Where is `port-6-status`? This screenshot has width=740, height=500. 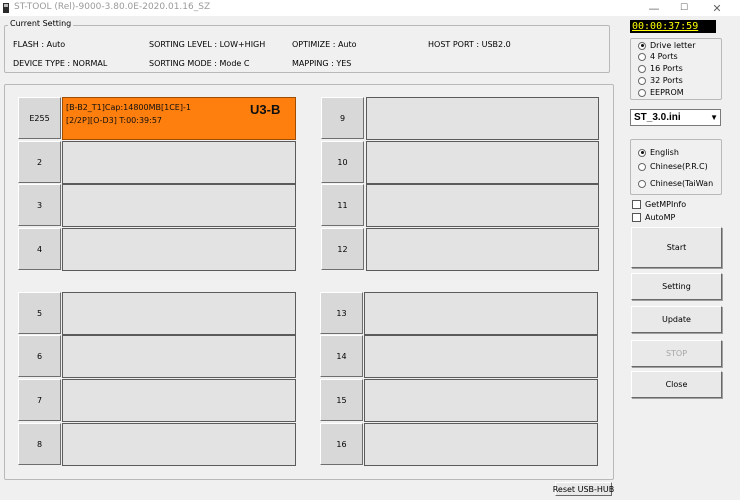
port-6-status is located at coordinates (179, 356).